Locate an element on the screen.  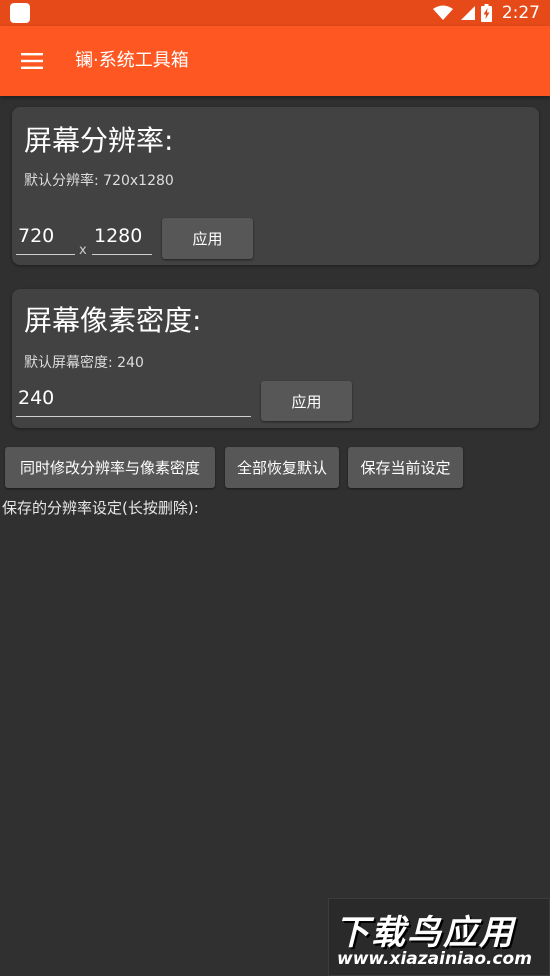
height-input: 1280 is located at coordinates (122, 238).